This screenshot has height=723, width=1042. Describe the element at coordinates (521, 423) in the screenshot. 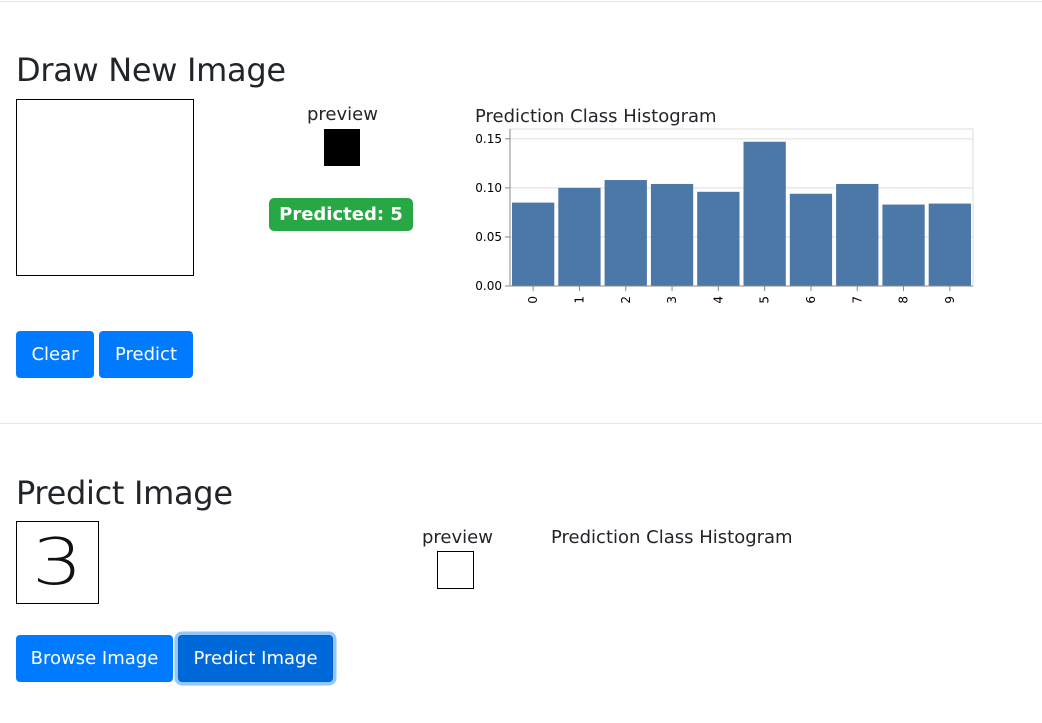

I see `section-divider` at that location.